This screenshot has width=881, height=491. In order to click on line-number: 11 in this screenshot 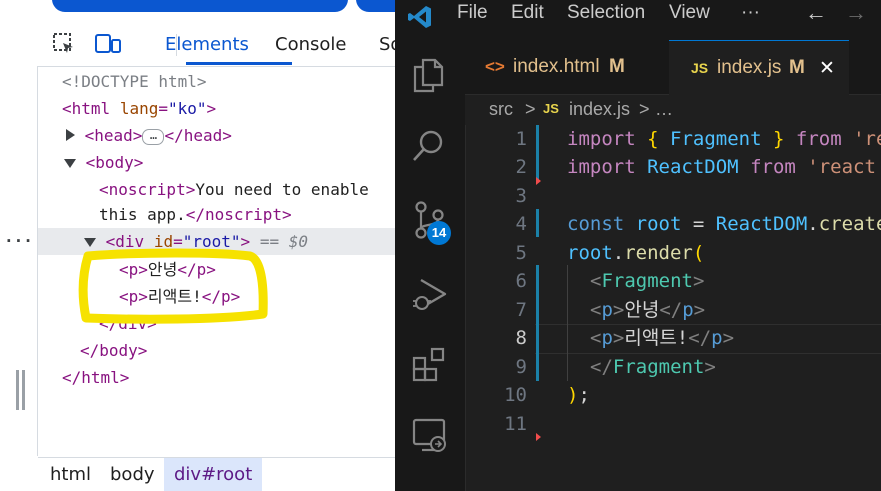, I will do `click(515, 424)`.